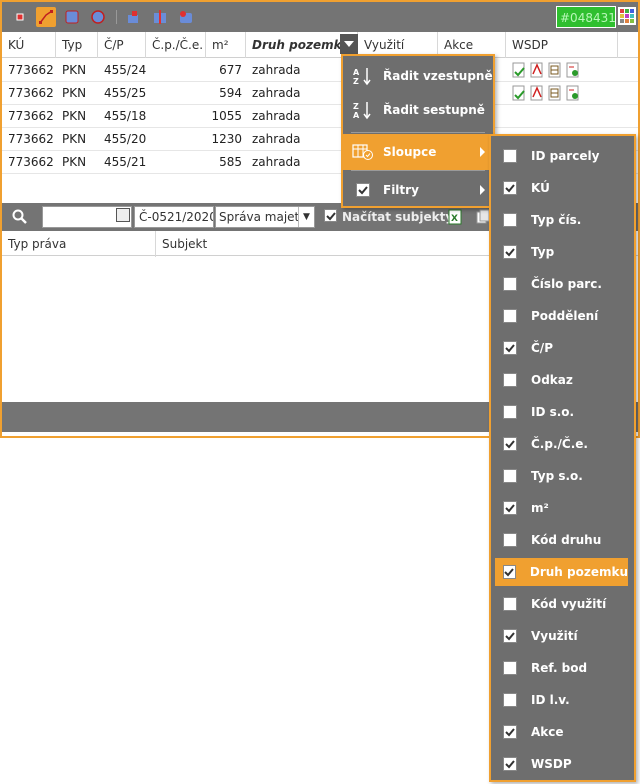 This screenshot has height=784, width=640. I want to click on menu-item-filters: Filtry, so click(418, 190).